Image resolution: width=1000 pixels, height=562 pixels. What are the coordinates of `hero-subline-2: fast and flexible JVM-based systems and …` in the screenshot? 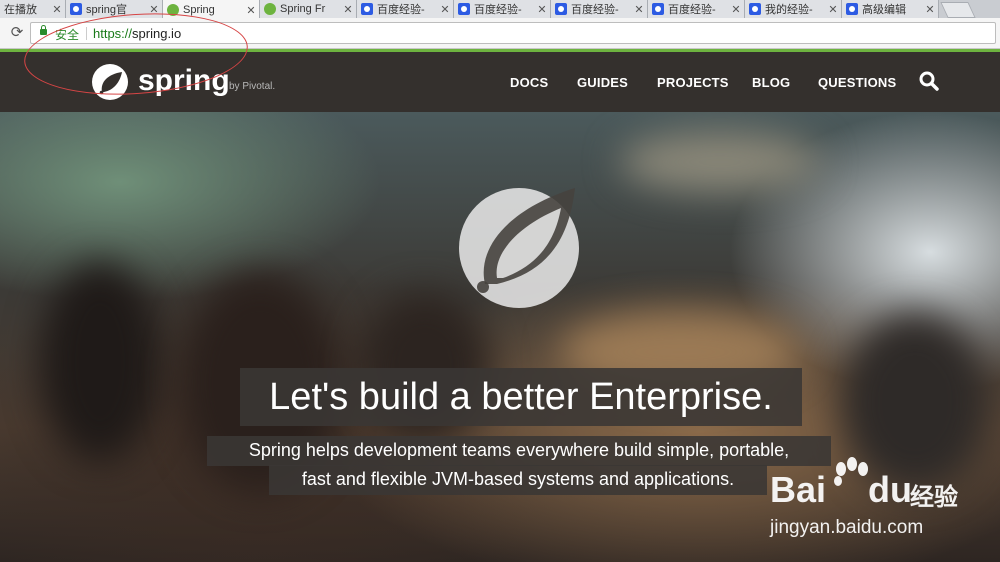 It's located at (518, 480).